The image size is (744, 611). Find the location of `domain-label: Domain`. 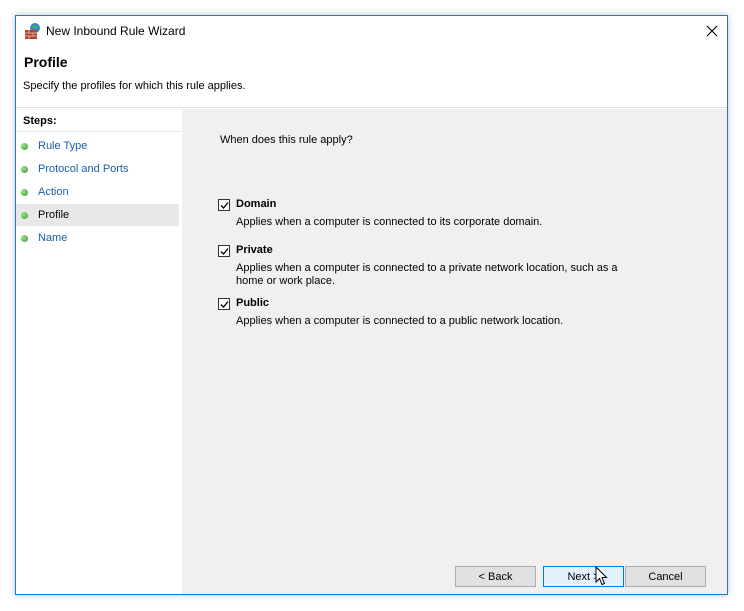

domain-label: Domain is located at coordinates (256, 204).